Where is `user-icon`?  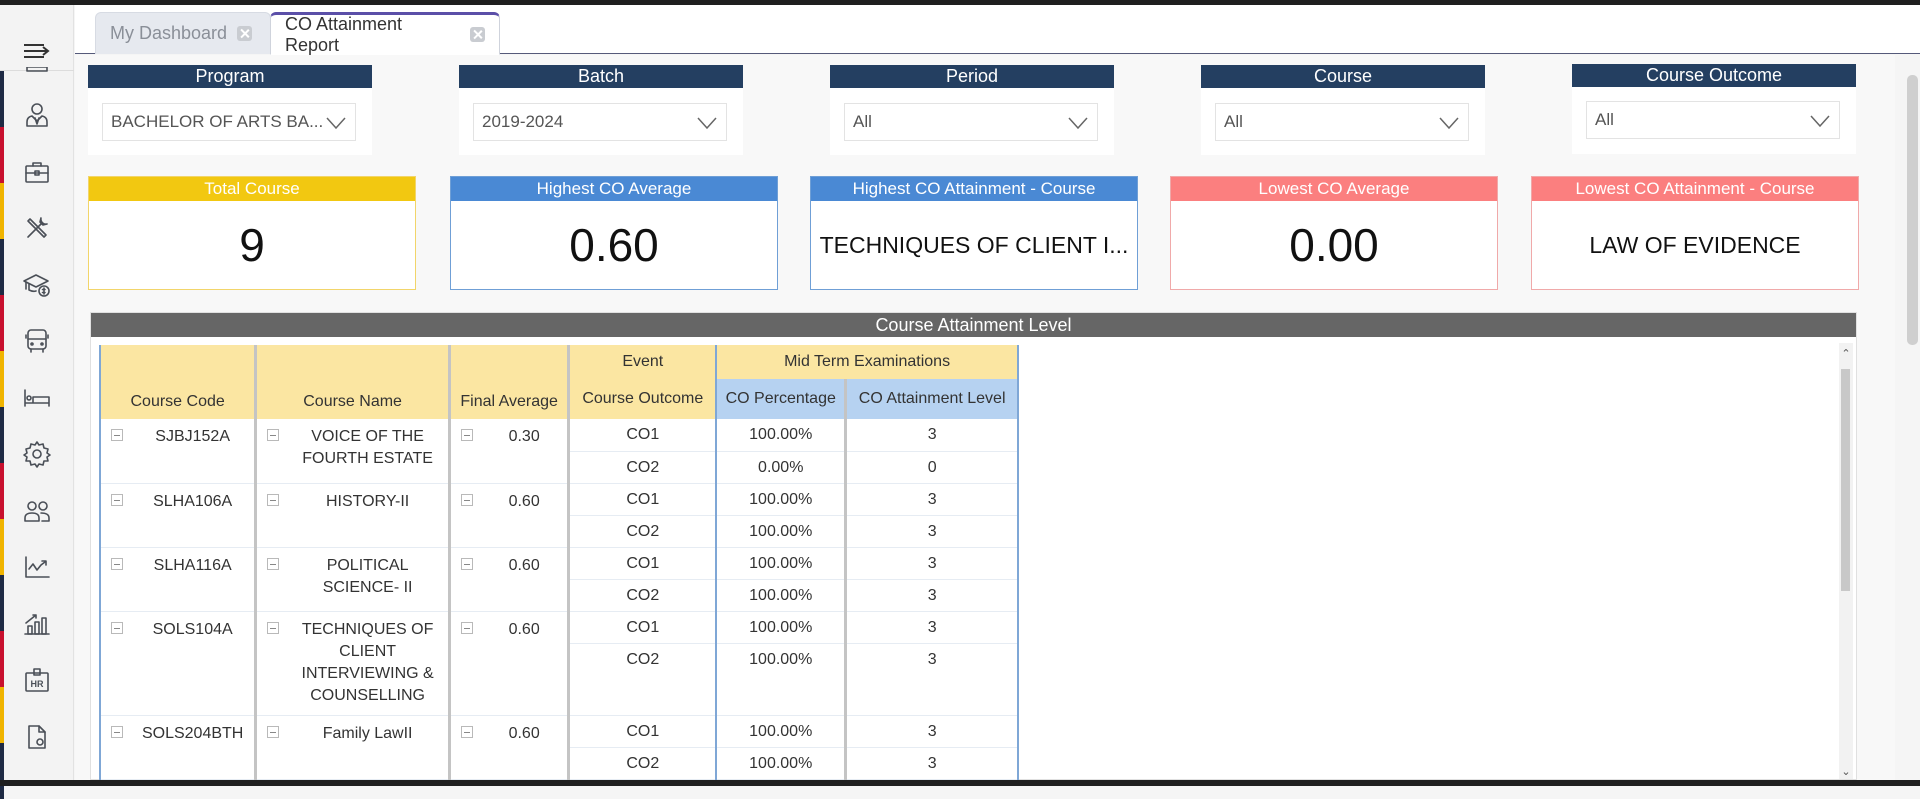 user-icon is located at coordinates (37, 115).